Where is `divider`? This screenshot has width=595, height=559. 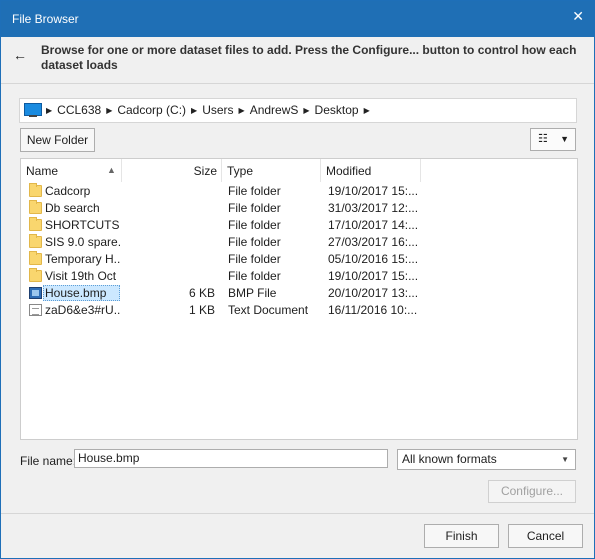 divider is located at coordinates (297, 513).